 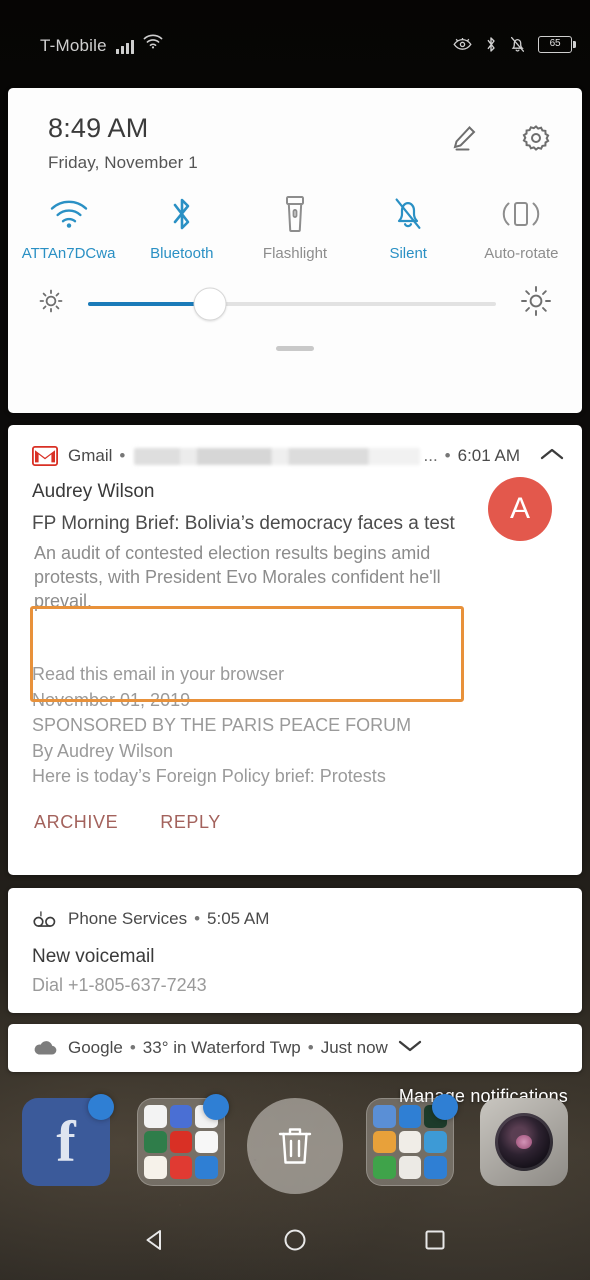 I want to click on notification-header-text: Google • 33° in Waterford Twp • Just now, so click(x=316, y=1048).